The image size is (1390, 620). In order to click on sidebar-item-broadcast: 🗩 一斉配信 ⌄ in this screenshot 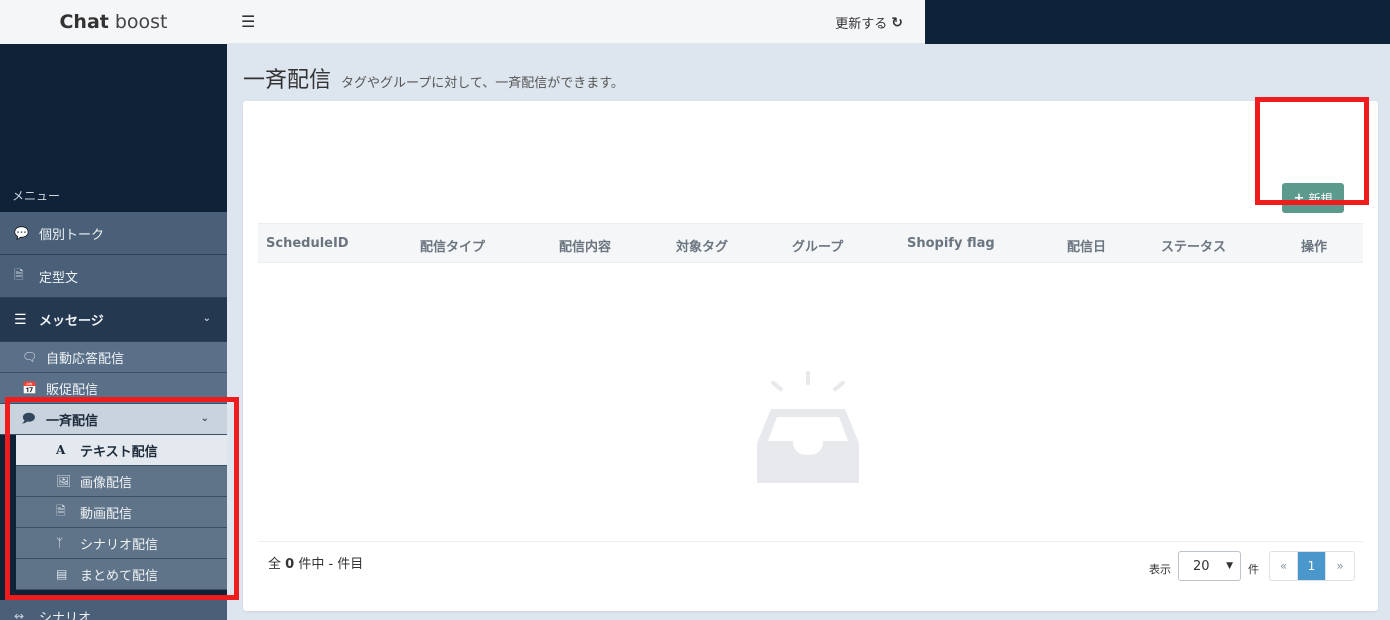, I will do `click(113, 419)`.